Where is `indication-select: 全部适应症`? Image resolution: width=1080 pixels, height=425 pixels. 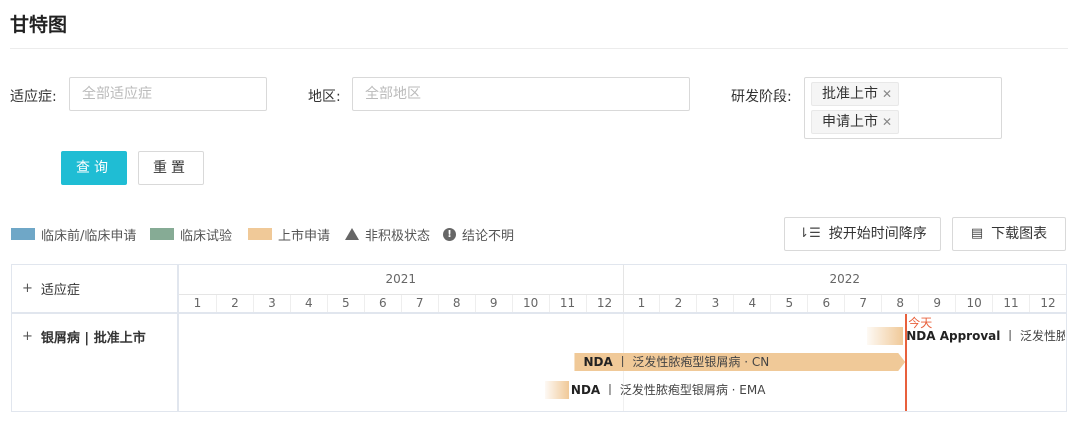
indication-select: 全部适应症 is located at coordinates (168, 94).